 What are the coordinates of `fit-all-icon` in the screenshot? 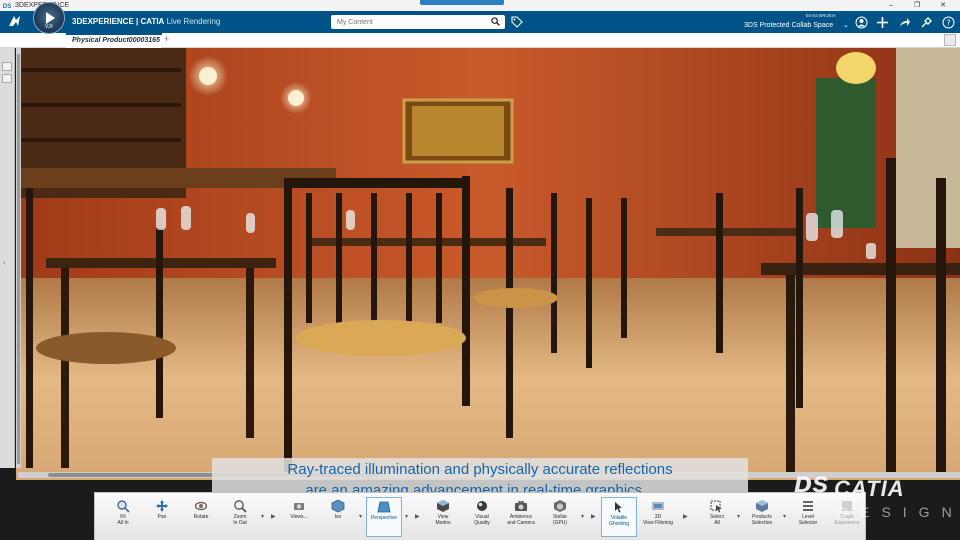 It's located at (123, 506).